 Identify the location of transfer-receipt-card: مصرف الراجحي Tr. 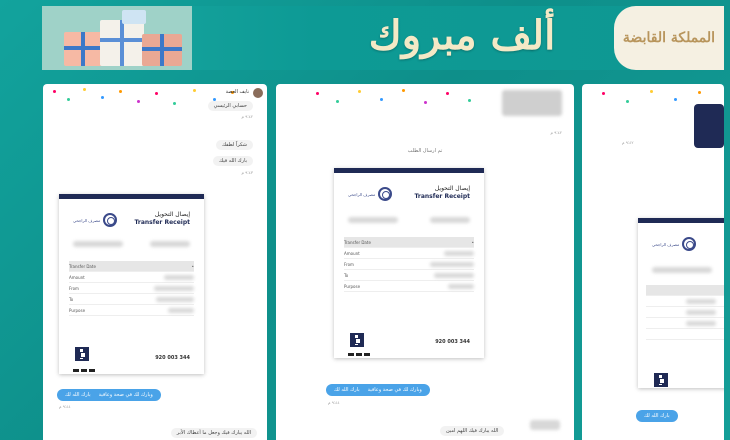
(681, 303).